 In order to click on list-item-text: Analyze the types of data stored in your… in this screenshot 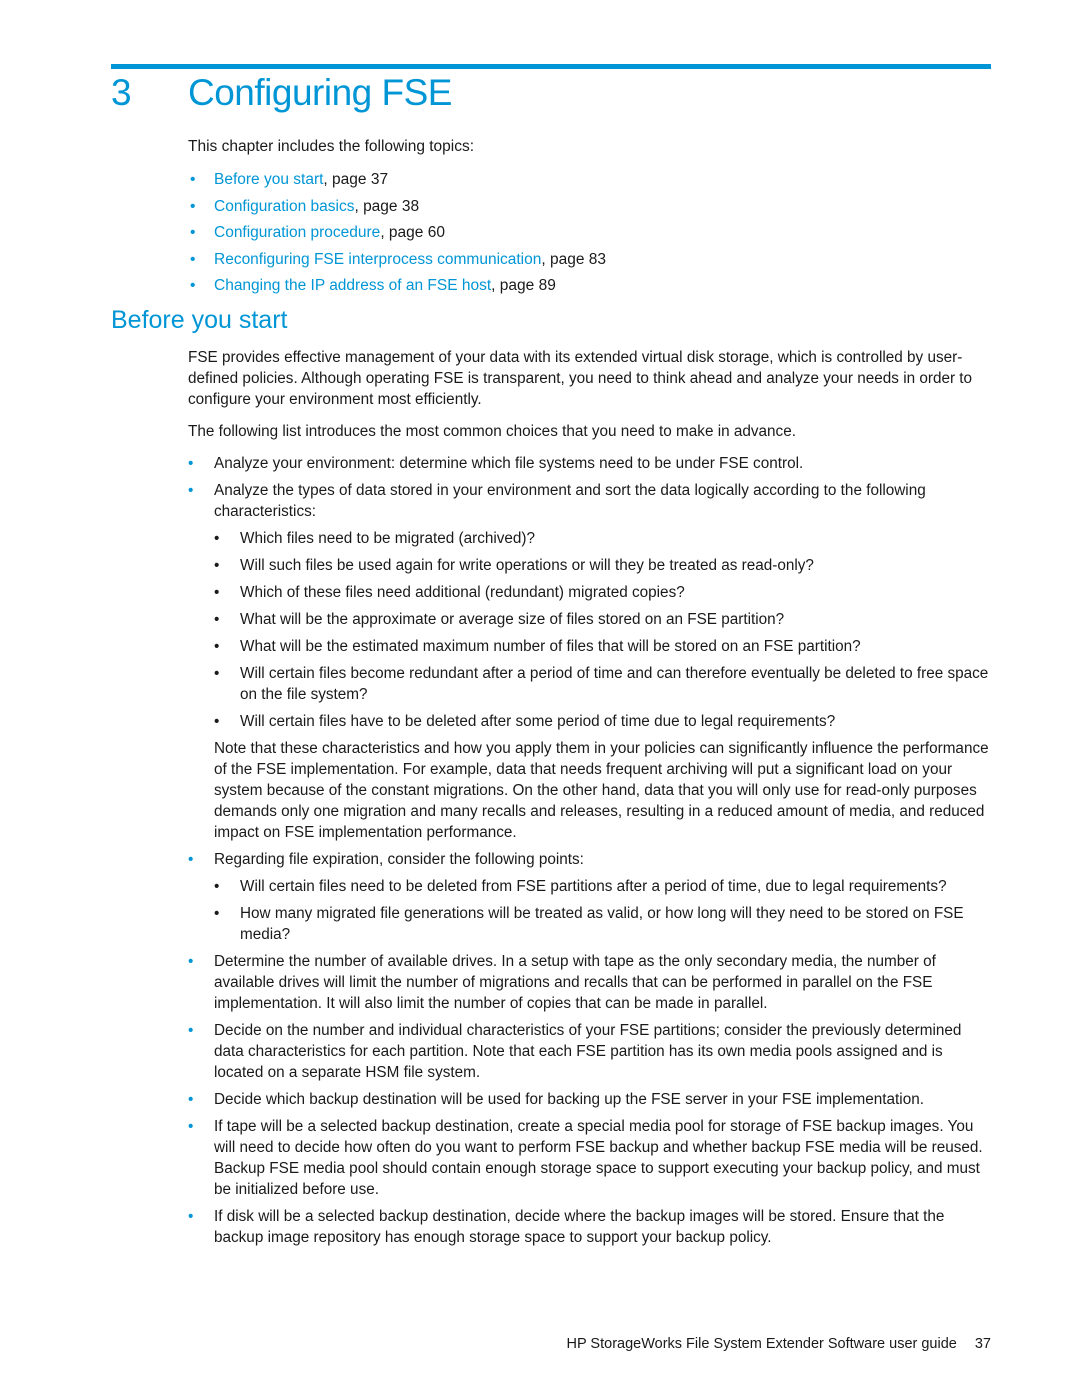, I will do `click(570, 501)`.